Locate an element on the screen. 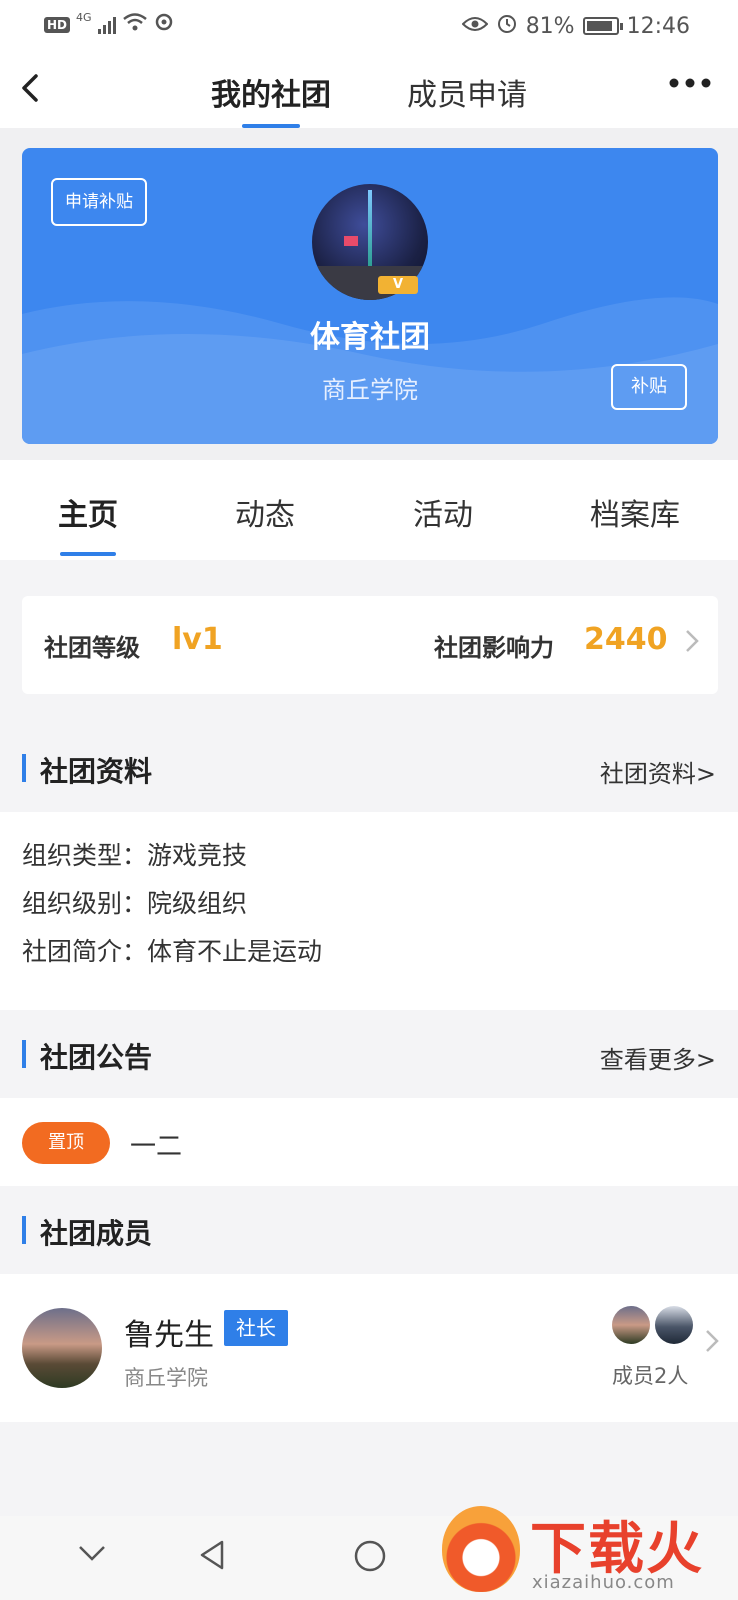 The width and height of the screenshot is (738, 1600). influence-label: 社团影响力 is located at coordinates (494, 648).